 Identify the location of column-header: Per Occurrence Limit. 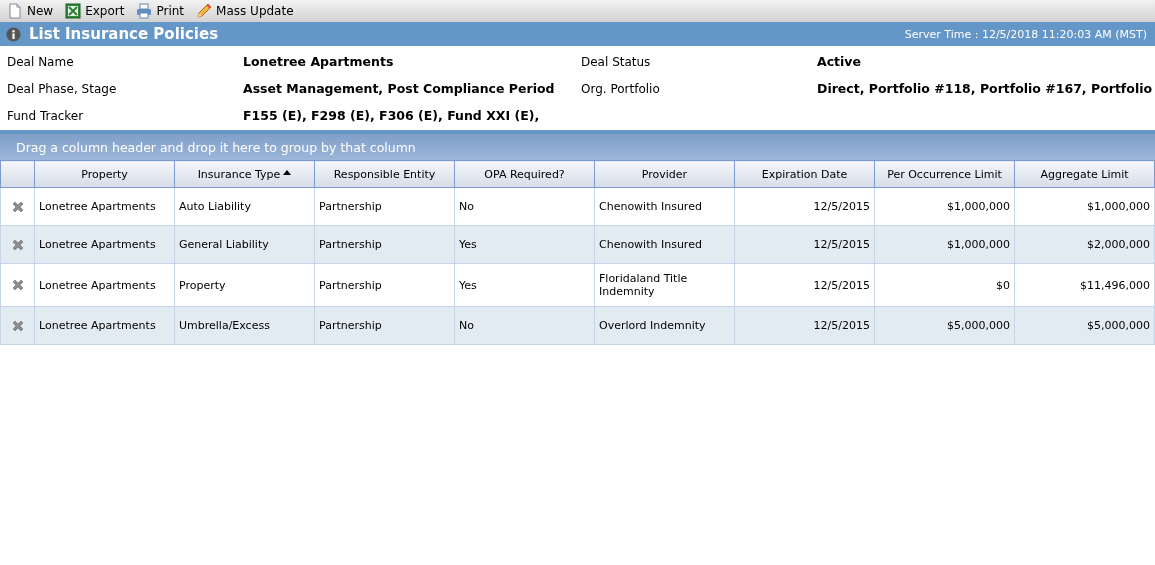
(944, 174).